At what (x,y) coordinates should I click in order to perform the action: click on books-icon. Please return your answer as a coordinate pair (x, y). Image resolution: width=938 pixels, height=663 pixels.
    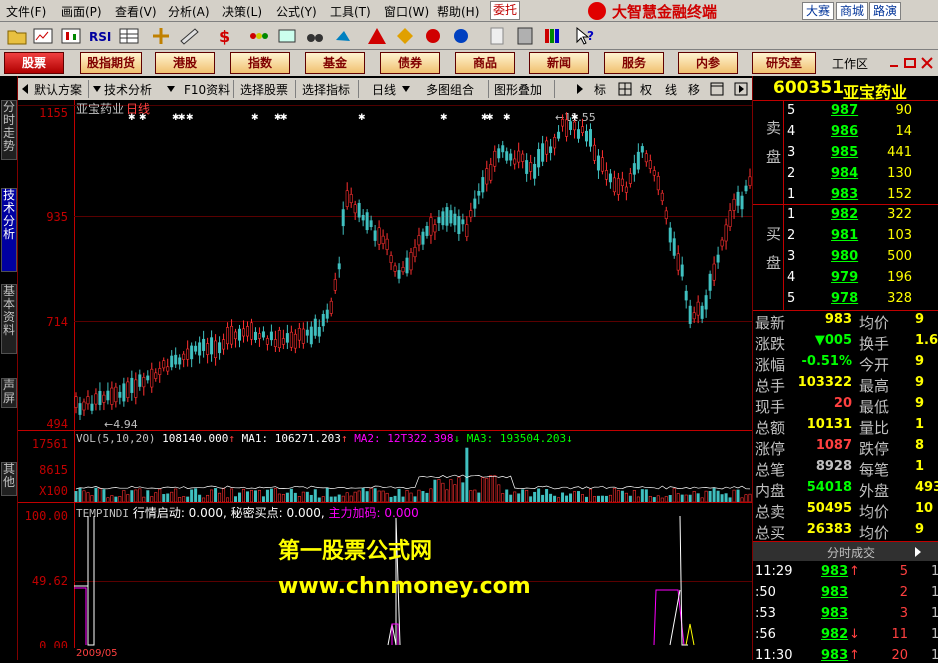
    Looking at the image, I should click on (553, 36).